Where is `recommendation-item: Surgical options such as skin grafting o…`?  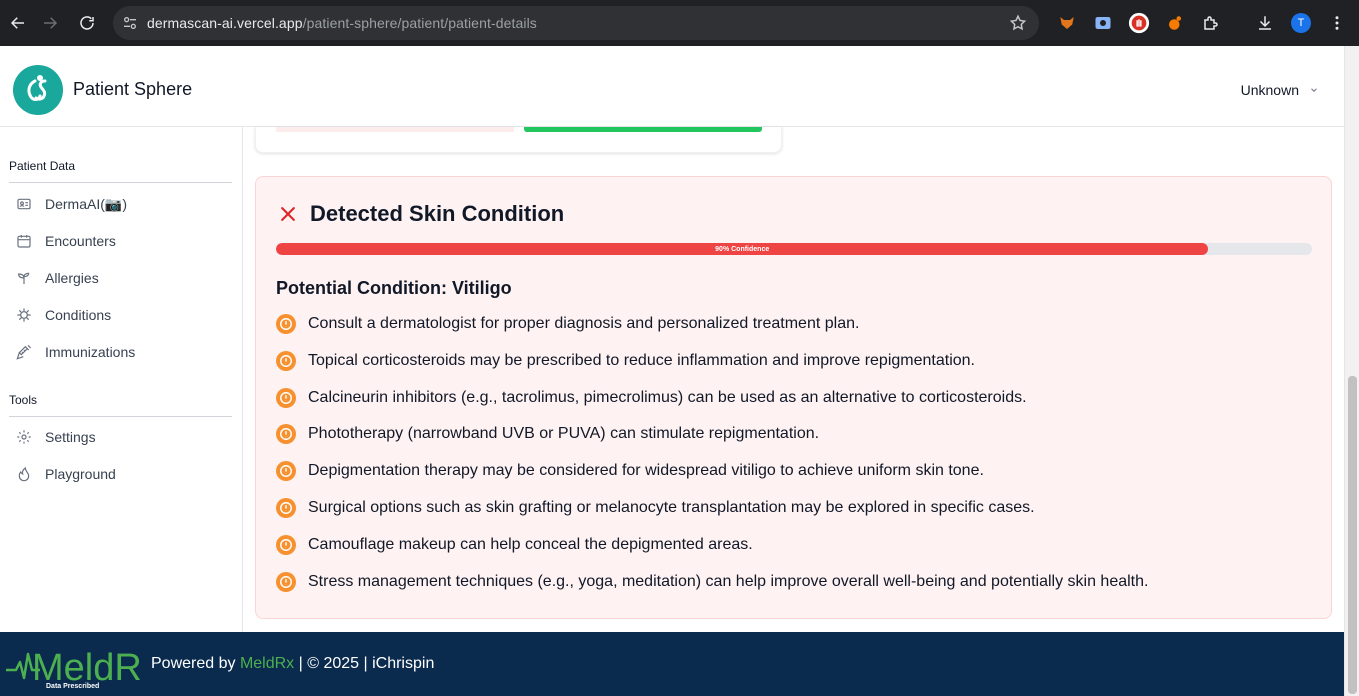 recommendation-item: Surgical options such as skin grafting o… is located at coordinates (796, 516).